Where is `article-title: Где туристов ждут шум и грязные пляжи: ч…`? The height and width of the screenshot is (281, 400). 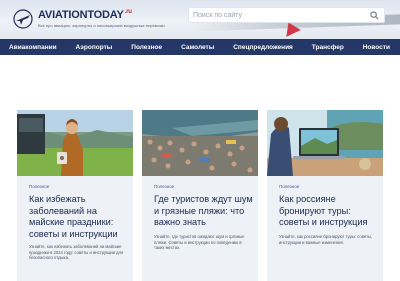
article-title: Где туристов ждут шум и грязные пляжи: ч… is located at coordinates (204, 211).